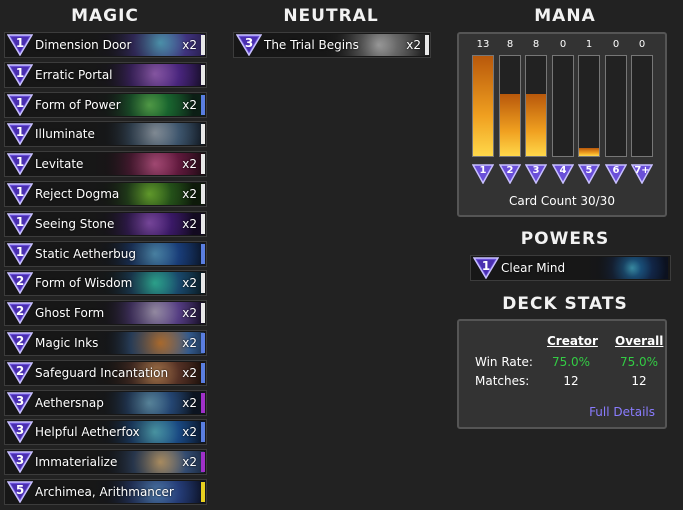 This screenshot has width=683, height=510. Describe the element at coordinates (332, 45) in the screenshot. I see `neutral-card-row: 3 The Trial Begins x2` at that location.